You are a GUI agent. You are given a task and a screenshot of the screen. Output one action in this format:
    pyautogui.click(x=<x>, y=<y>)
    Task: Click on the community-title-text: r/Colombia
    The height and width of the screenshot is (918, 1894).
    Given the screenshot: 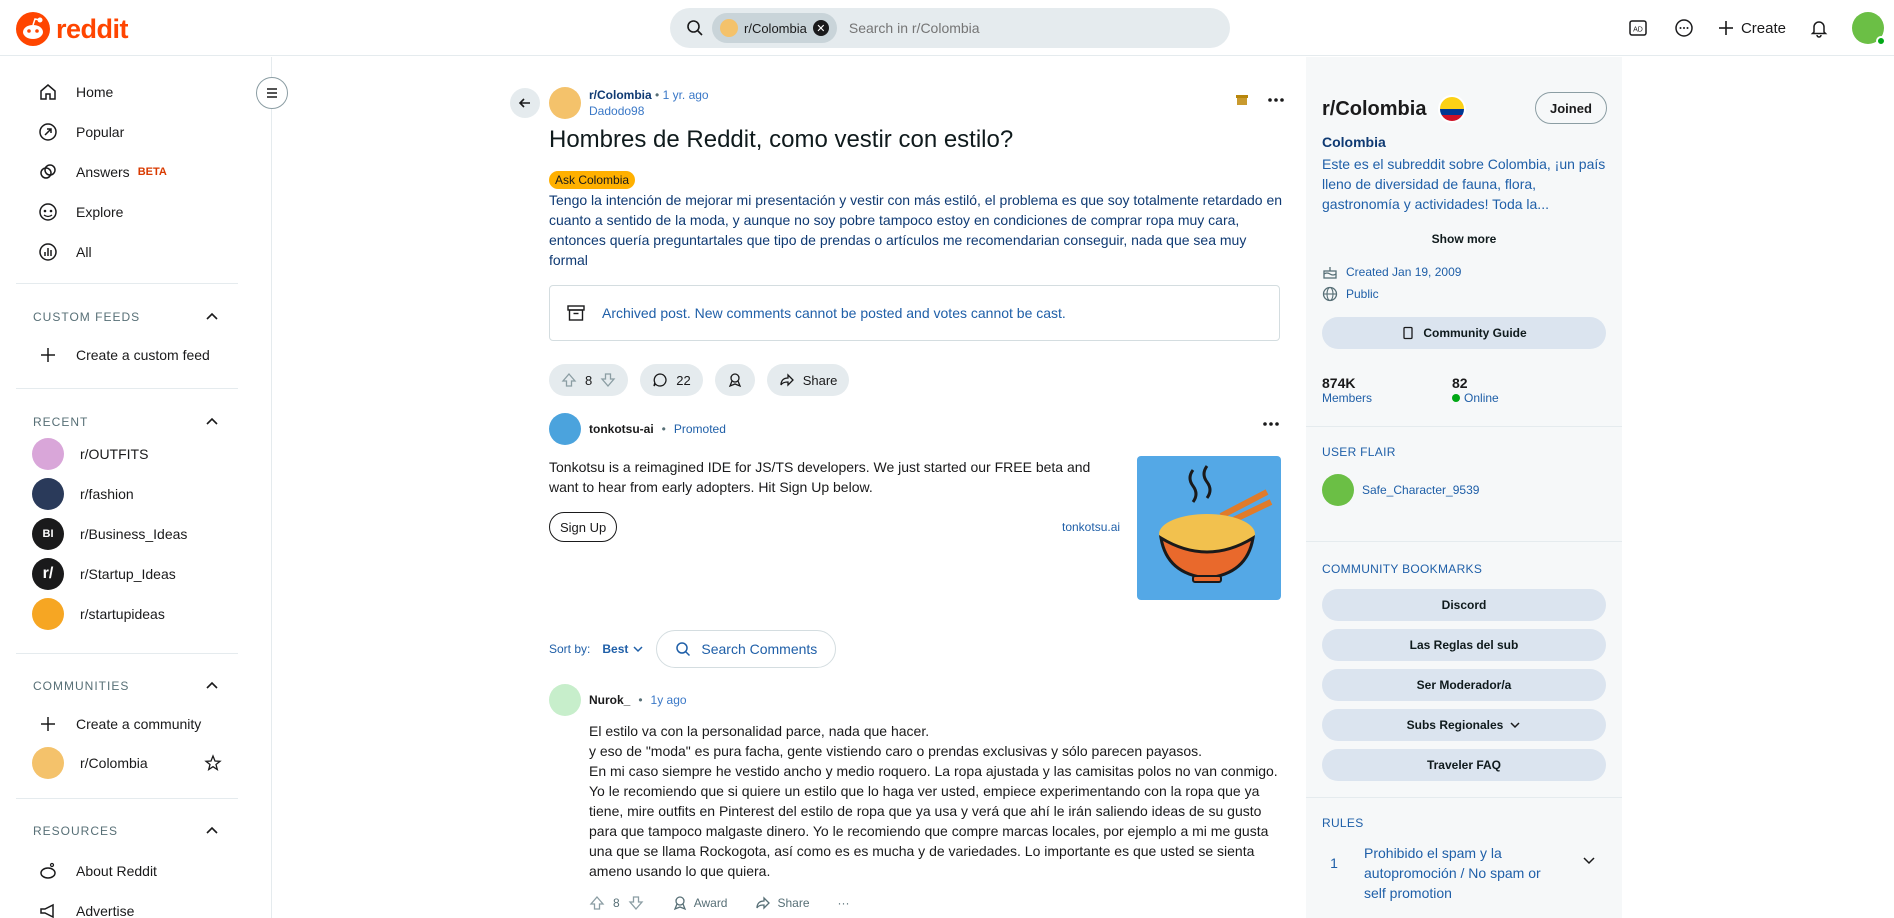 What is the action you would take?
    pyautogui.click(x=1374, y=109)
    